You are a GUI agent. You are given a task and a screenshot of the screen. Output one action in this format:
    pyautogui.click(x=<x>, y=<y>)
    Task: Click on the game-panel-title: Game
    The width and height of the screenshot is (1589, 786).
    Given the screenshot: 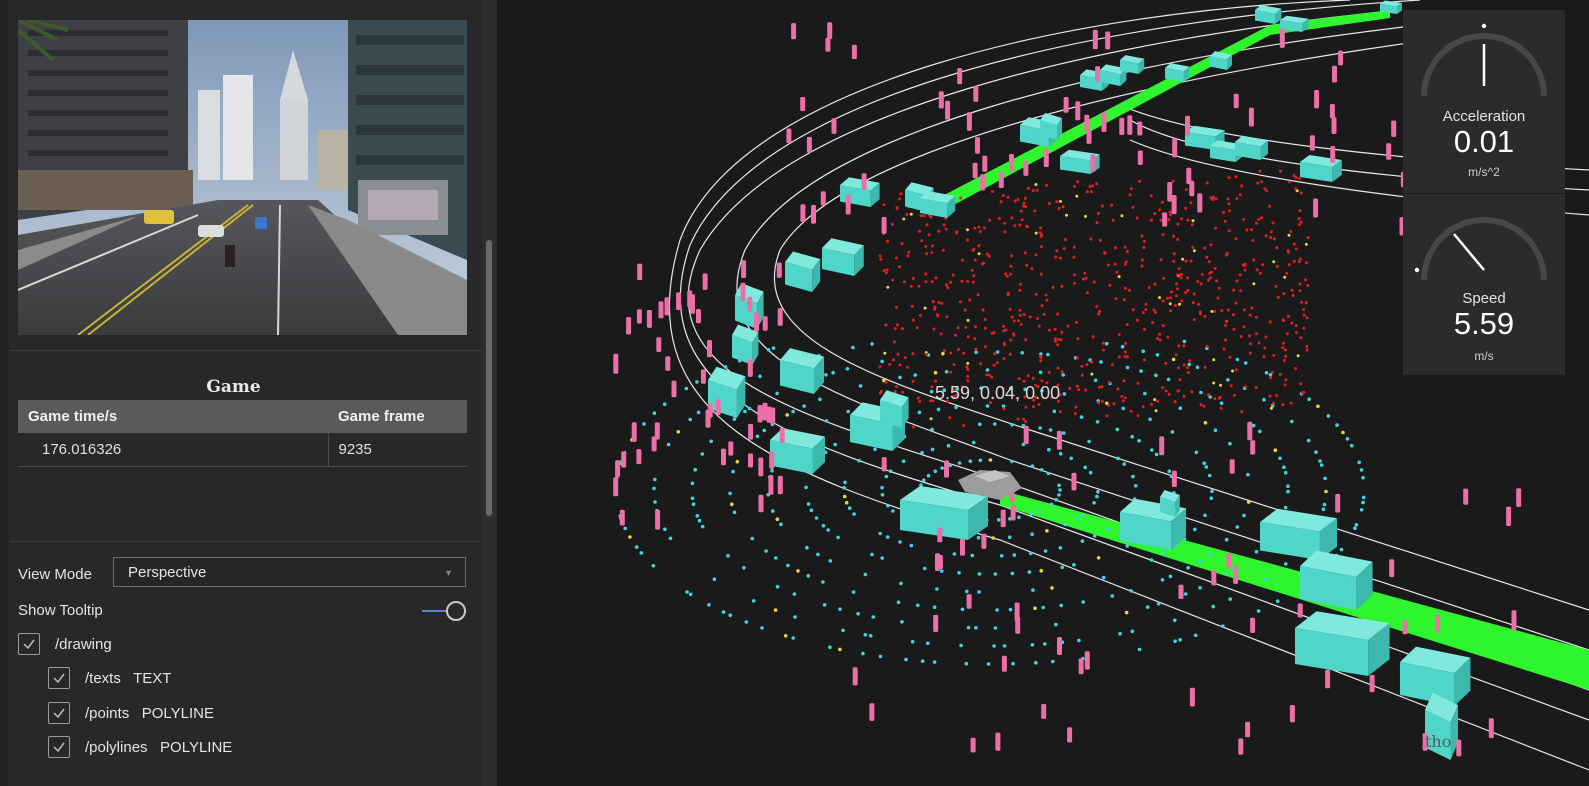 What is the action you would take?
    pyautogui.click(x=233, y=387)
    